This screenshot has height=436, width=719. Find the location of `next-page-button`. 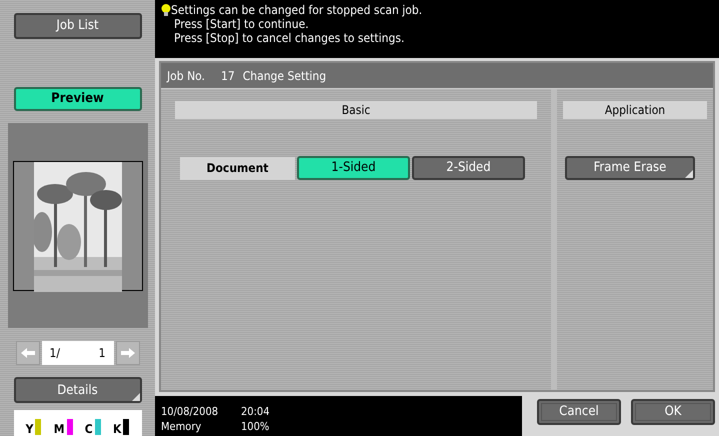

next-page-button is located at coordinates (128, 353).